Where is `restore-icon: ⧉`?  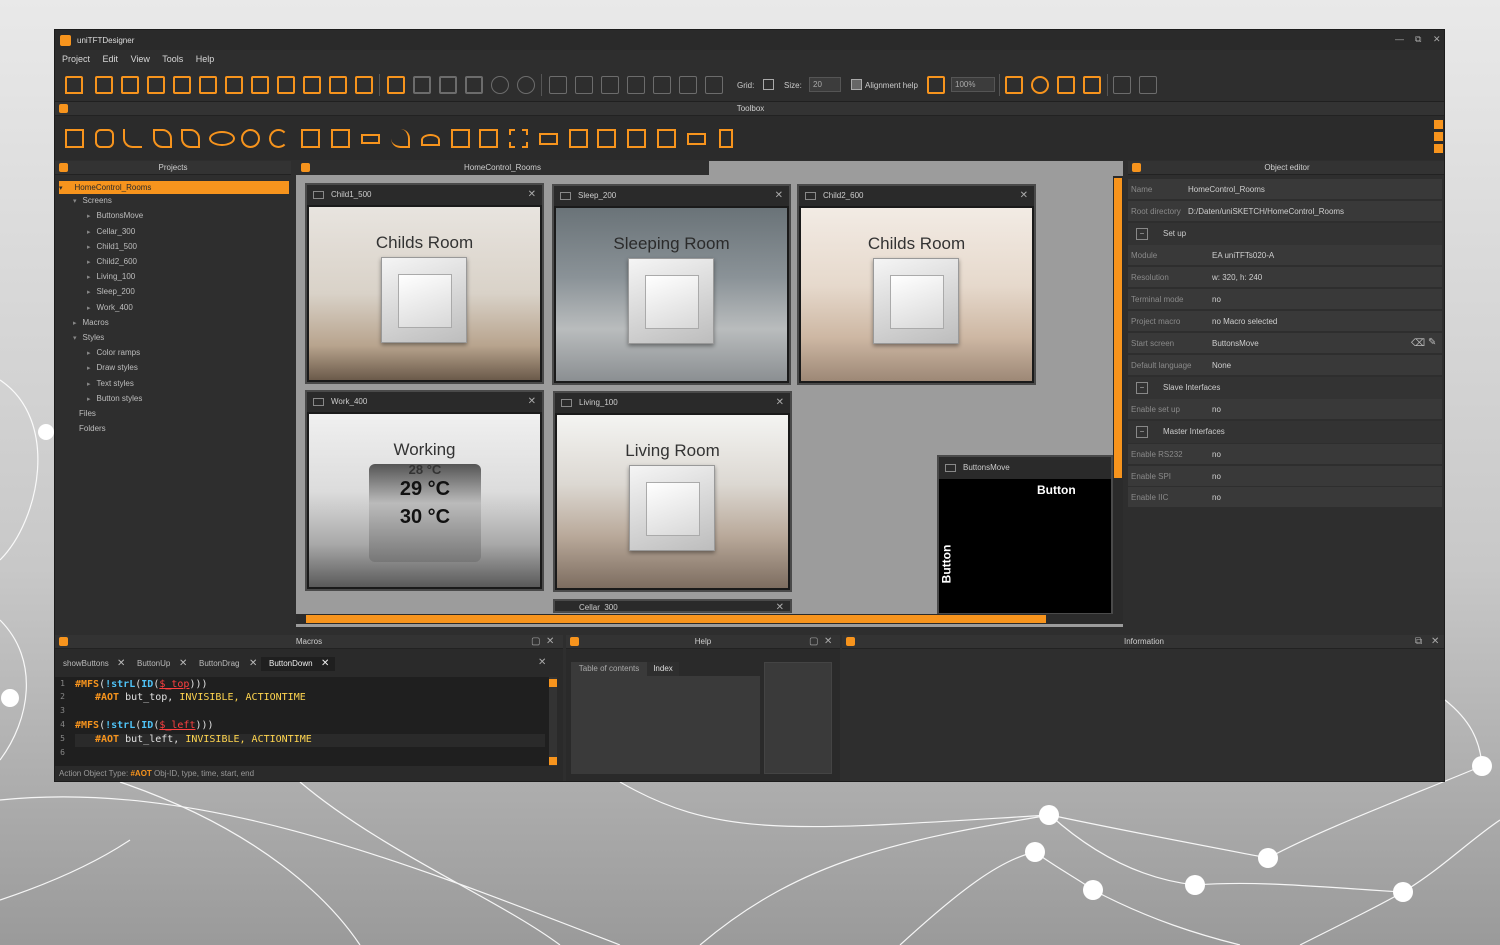 restore-icon: ⧉ is located at coordinates (1418, 642).